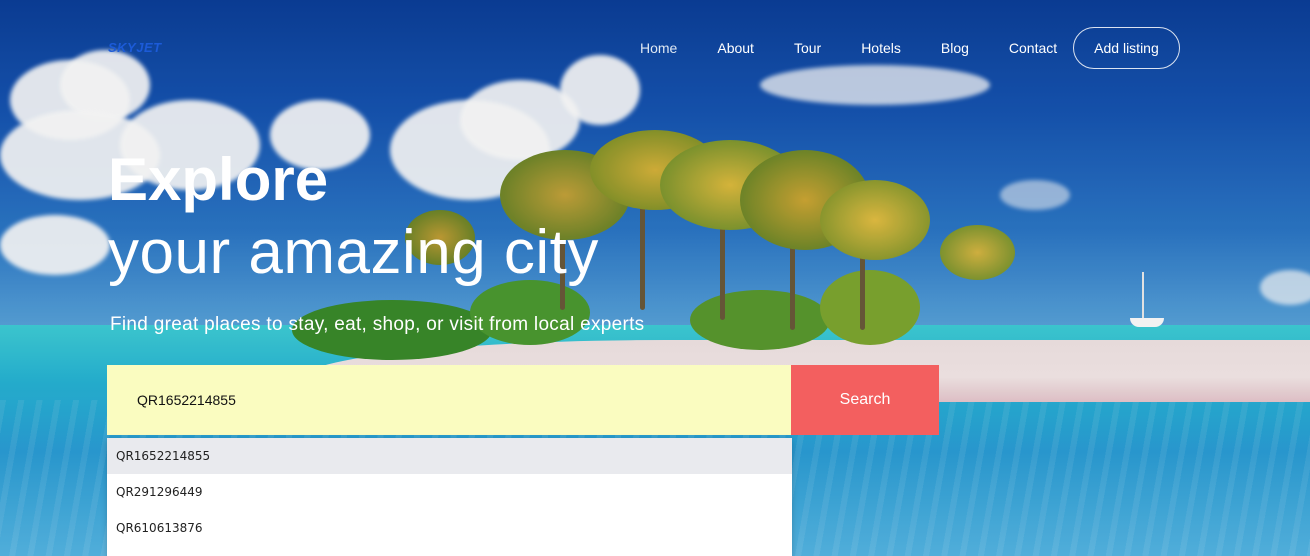 This screenshot has height=556, width=1310. What do you see at coordinates (865, 400) in the screenshot?
I see `search-button: Search` at bounding box center [865, 400].